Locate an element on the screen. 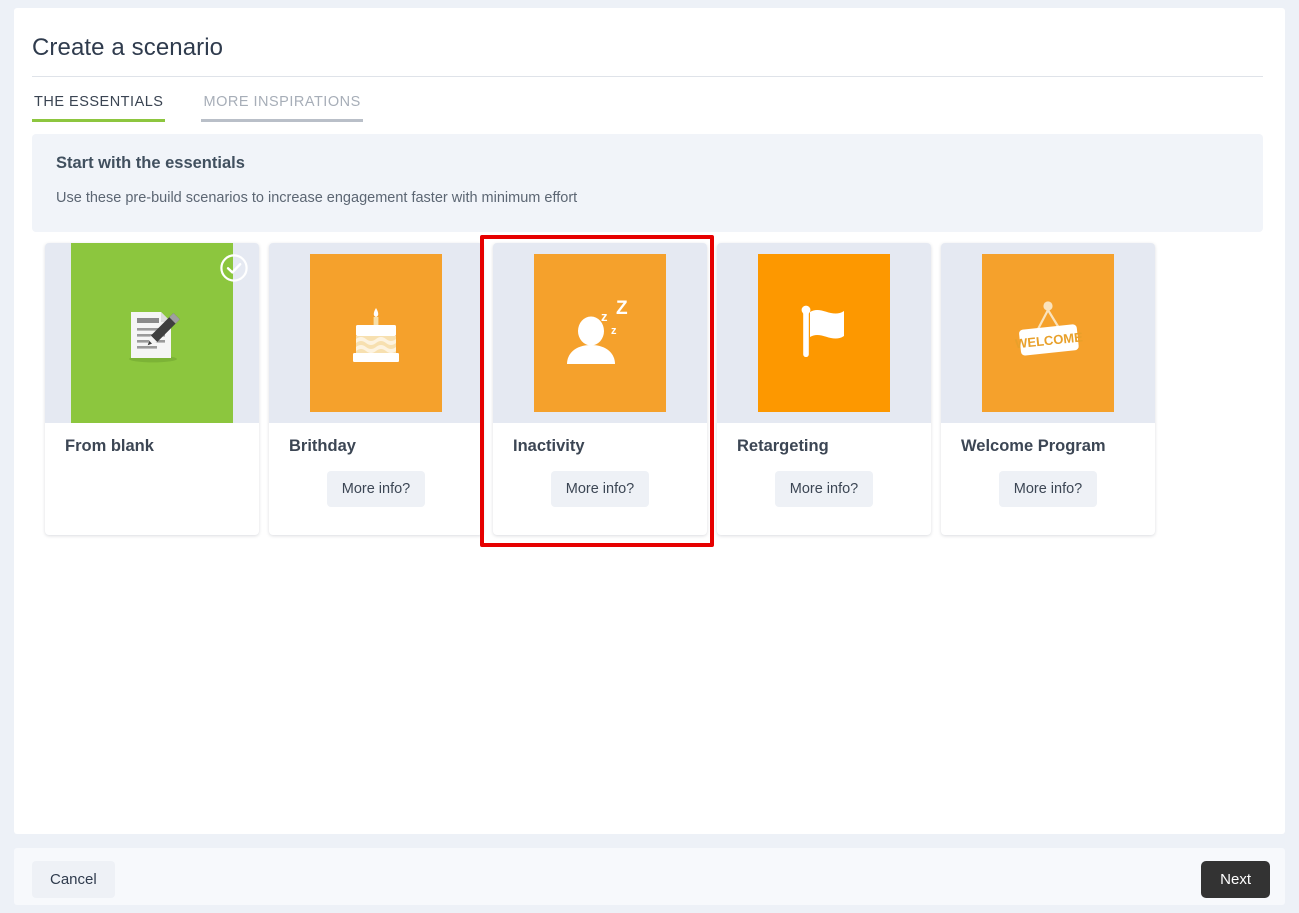 The image size is (1299, 913). banner-title: Start with the essentials is located at coordinates (150, 163).